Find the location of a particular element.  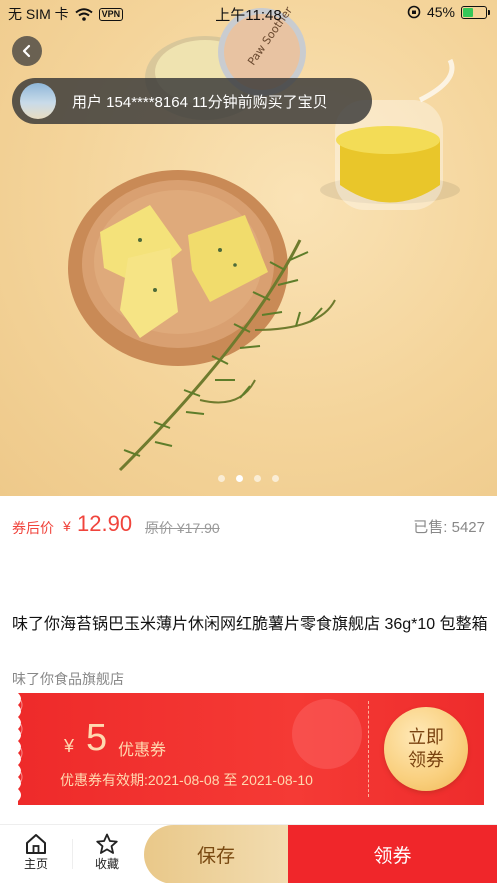

back-button is located at coordinates (27, 51).